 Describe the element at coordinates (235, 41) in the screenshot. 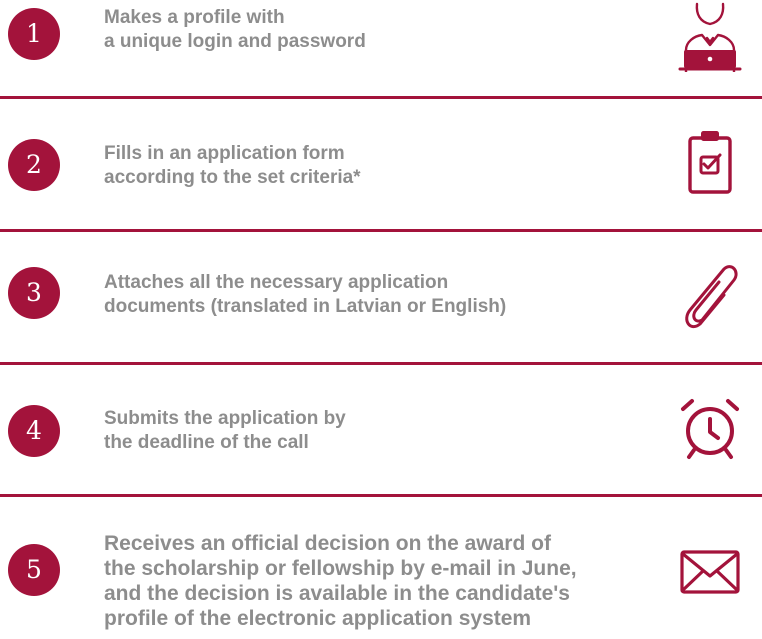

I see `step-text-line: a unique login and password` at that location.